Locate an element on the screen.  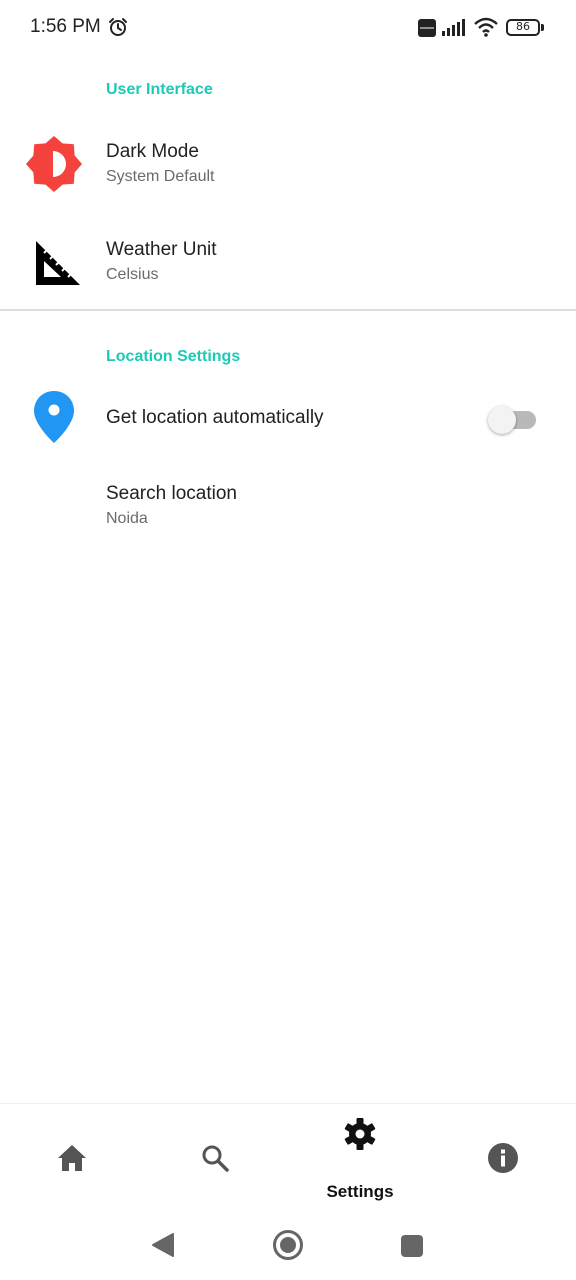
weather-unit-title: Weather Unit is located at coordinates (161, 249).